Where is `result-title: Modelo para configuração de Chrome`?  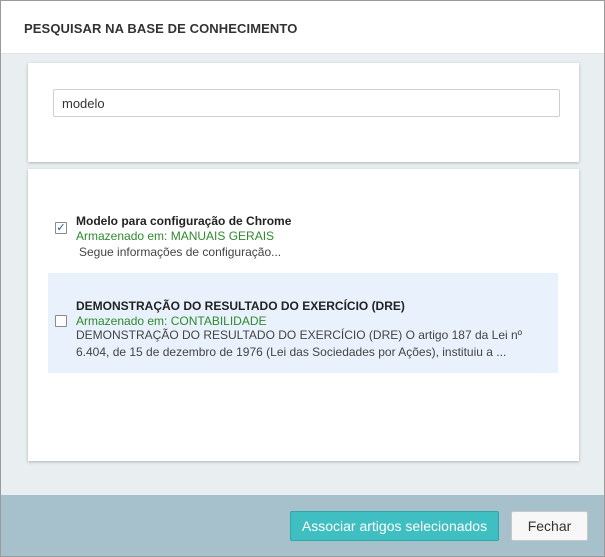 result-title: Modelo para configuração de Chrome is located at coordinates (184, 221).